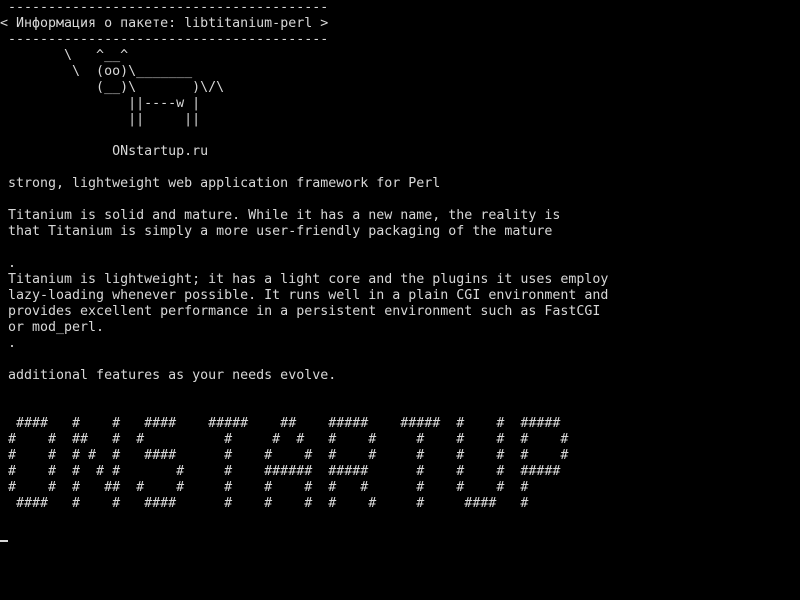  Describe the element at coordinates (56, 327) in the screenshot. I see `description-line: or mod_perl.` at that location.